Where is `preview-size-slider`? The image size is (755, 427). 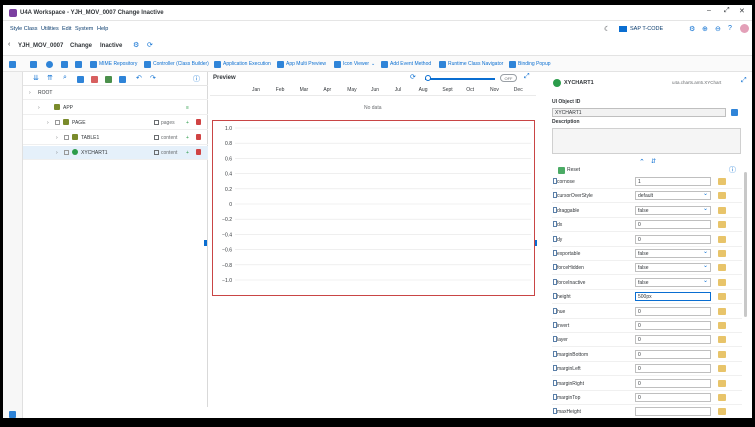
preview-size-slider is located at coordinates (460, 79).